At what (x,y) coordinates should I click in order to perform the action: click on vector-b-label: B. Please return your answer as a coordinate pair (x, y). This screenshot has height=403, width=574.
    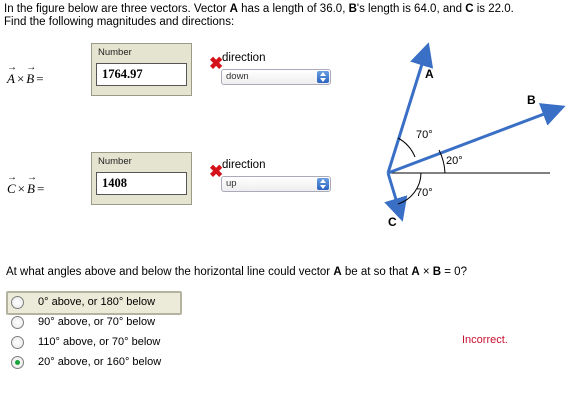
    Looking at the image, I should click on (531, 100).